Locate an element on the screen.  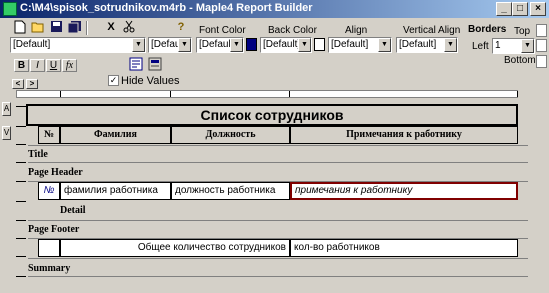
border-bottom-label: Bottom is located at coordinates (520, 60).